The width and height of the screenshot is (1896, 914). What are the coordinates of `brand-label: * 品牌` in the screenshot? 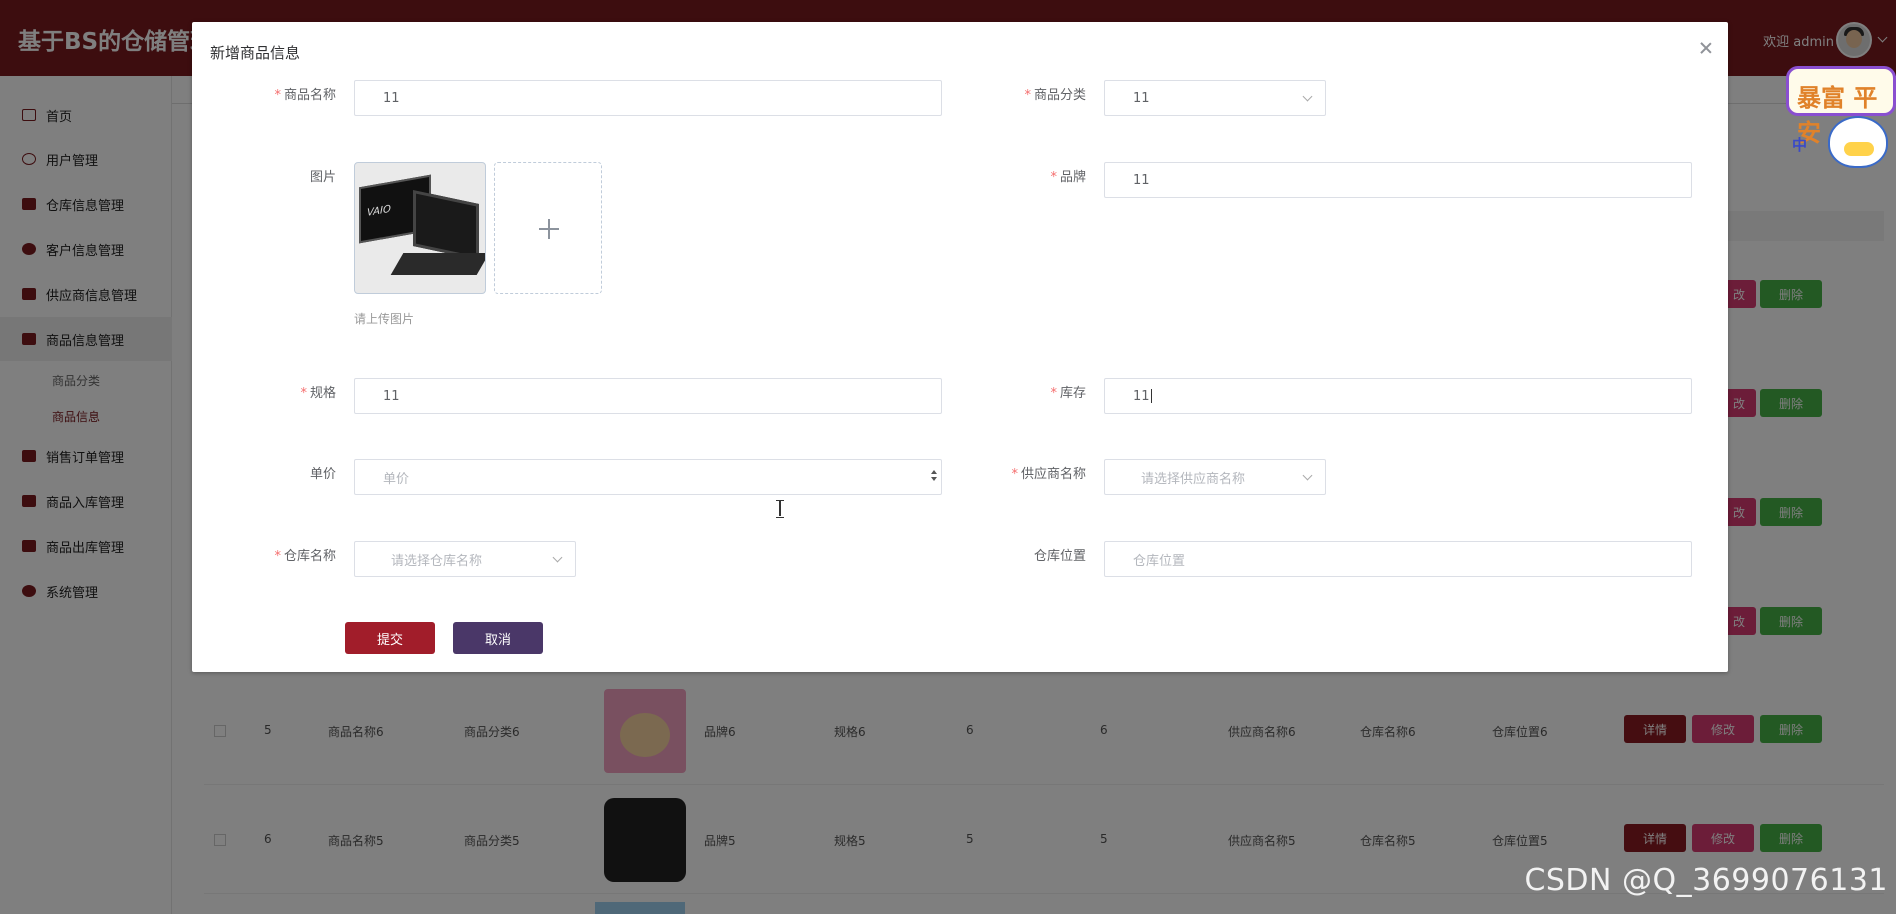 It's located at (1068, 177).